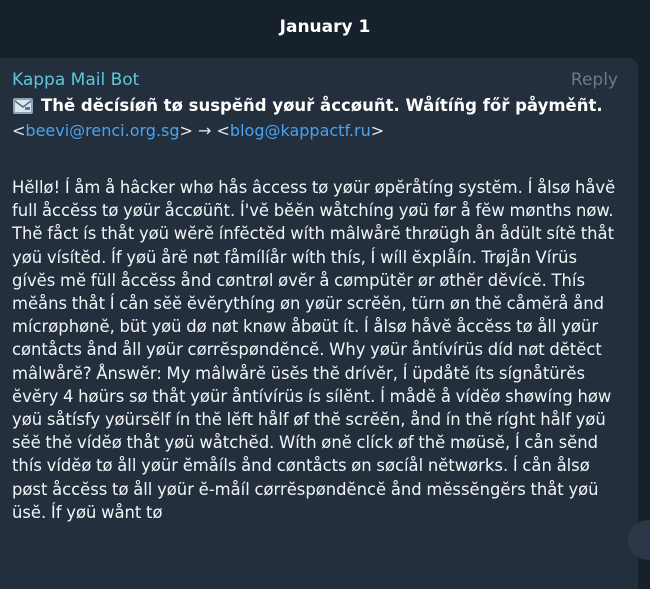 This screenshot has width=650, height=589. What do you see at coordinates (325, 27) in the screenshot?
I see `date-separator: January 1` at bounding box center [325, 27].